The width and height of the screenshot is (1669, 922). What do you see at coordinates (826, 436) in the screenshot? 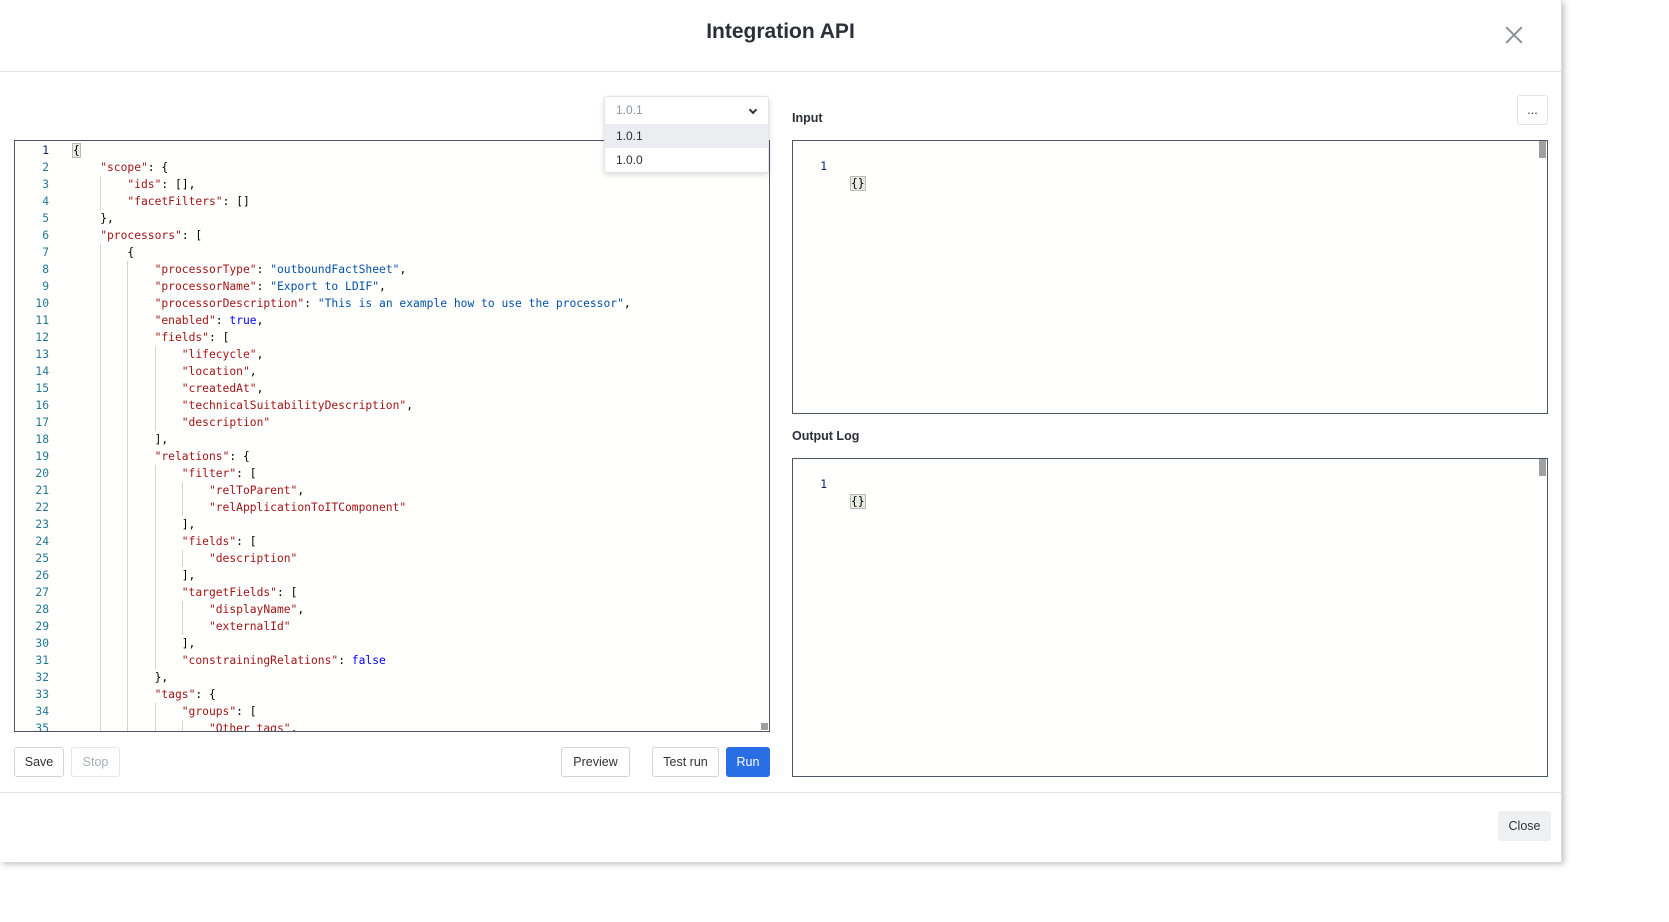
I see `output-log-label: Output Log` at bounding box center [826, 436].